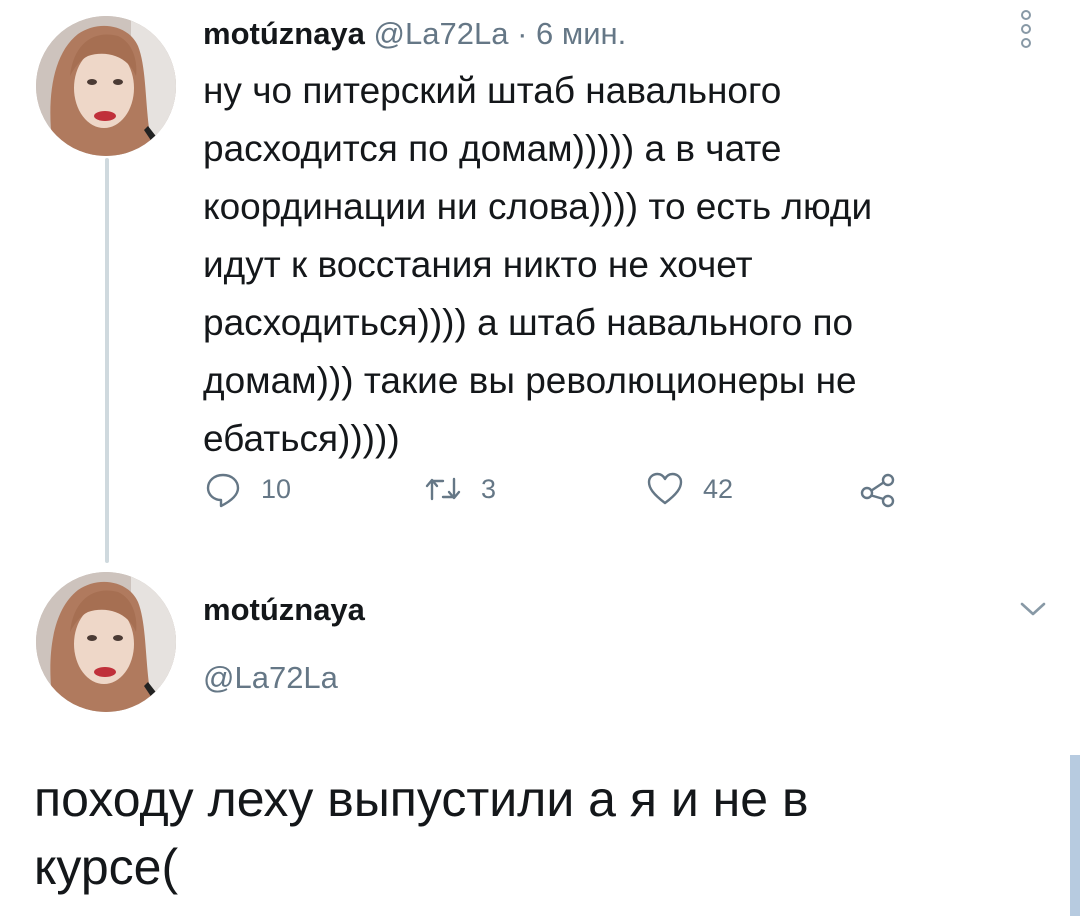 This screenshot has height=916, width=1080. Describe the element at coordinates (1075, 835) in the screenshot. I see `scrollbar-thumb` at that location.